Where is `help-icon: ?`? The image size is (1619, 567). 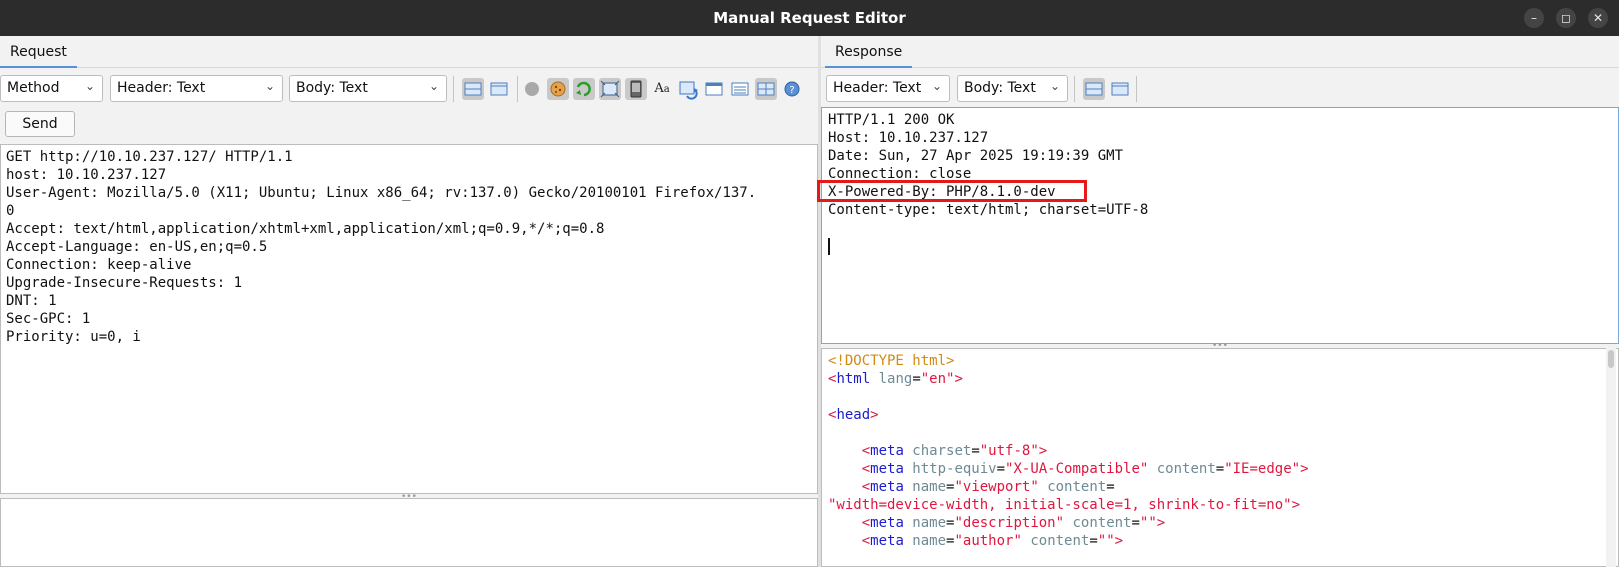 help-icon: ? is located at coordinates (792, 89).